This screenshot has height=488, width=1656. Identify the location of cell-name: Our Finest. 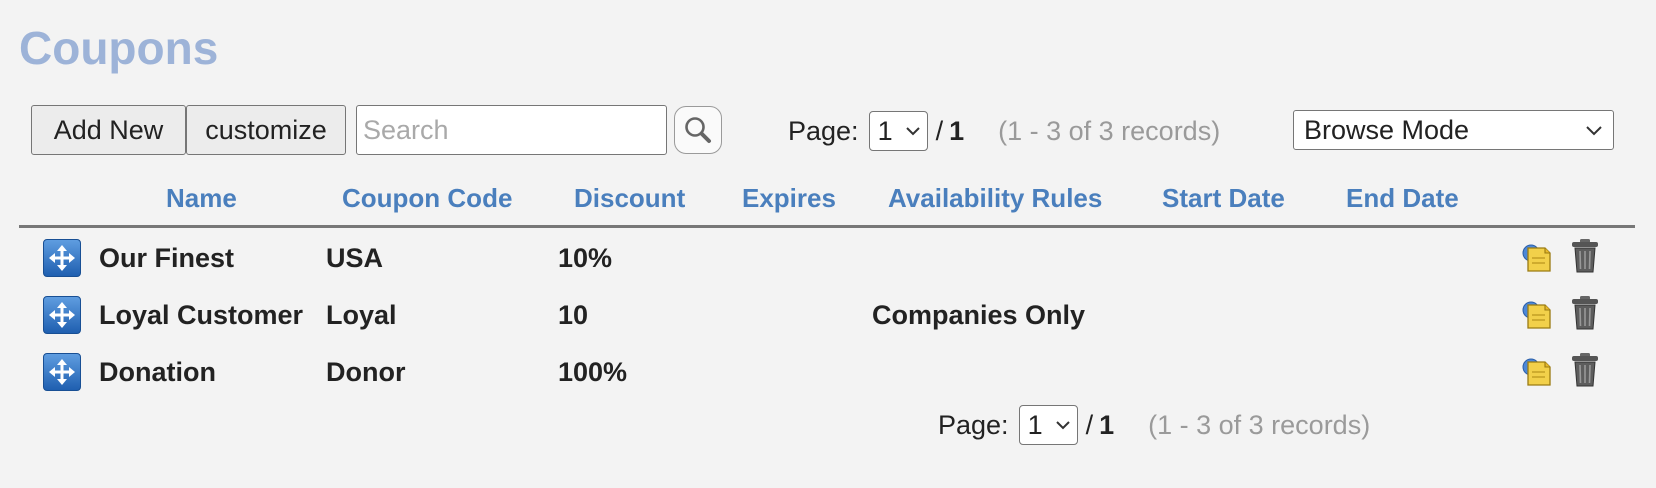
(167, 258).